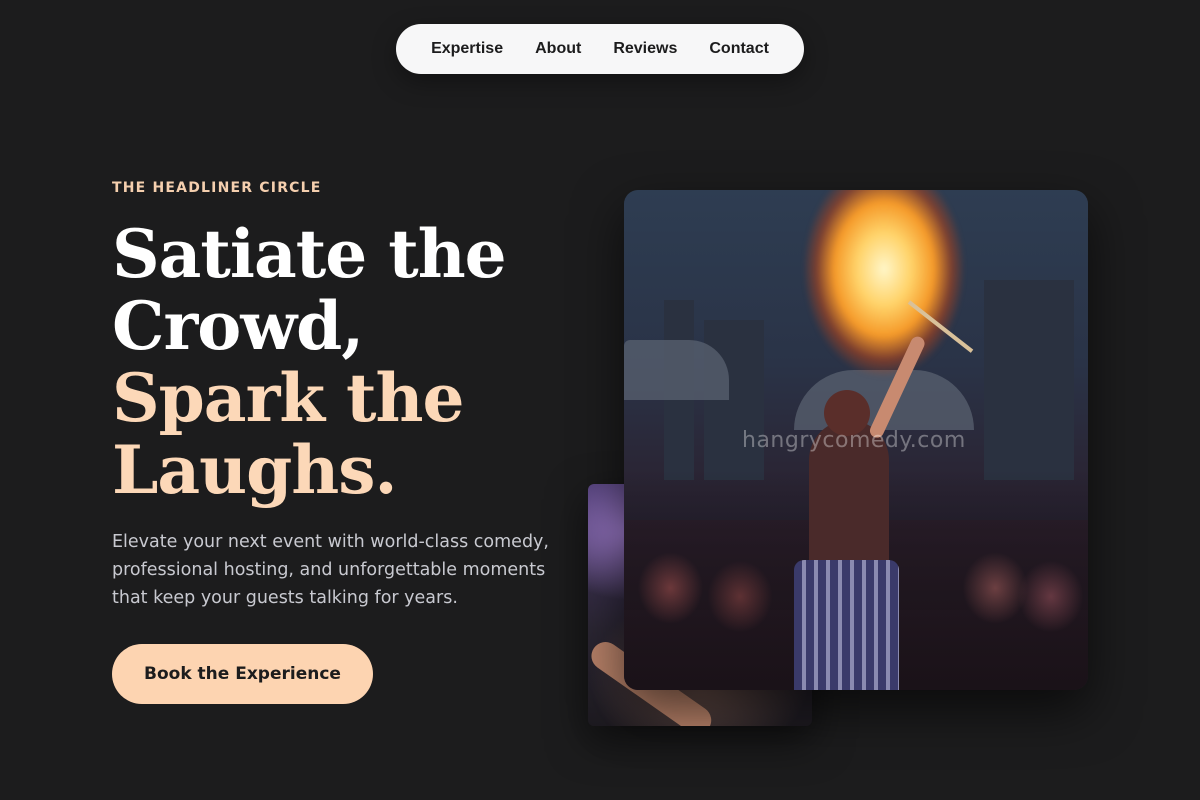 The width and height of the screenshot is (1200, 800). I want to click on book-experience-button: Book the Experience, so click(242, 674).